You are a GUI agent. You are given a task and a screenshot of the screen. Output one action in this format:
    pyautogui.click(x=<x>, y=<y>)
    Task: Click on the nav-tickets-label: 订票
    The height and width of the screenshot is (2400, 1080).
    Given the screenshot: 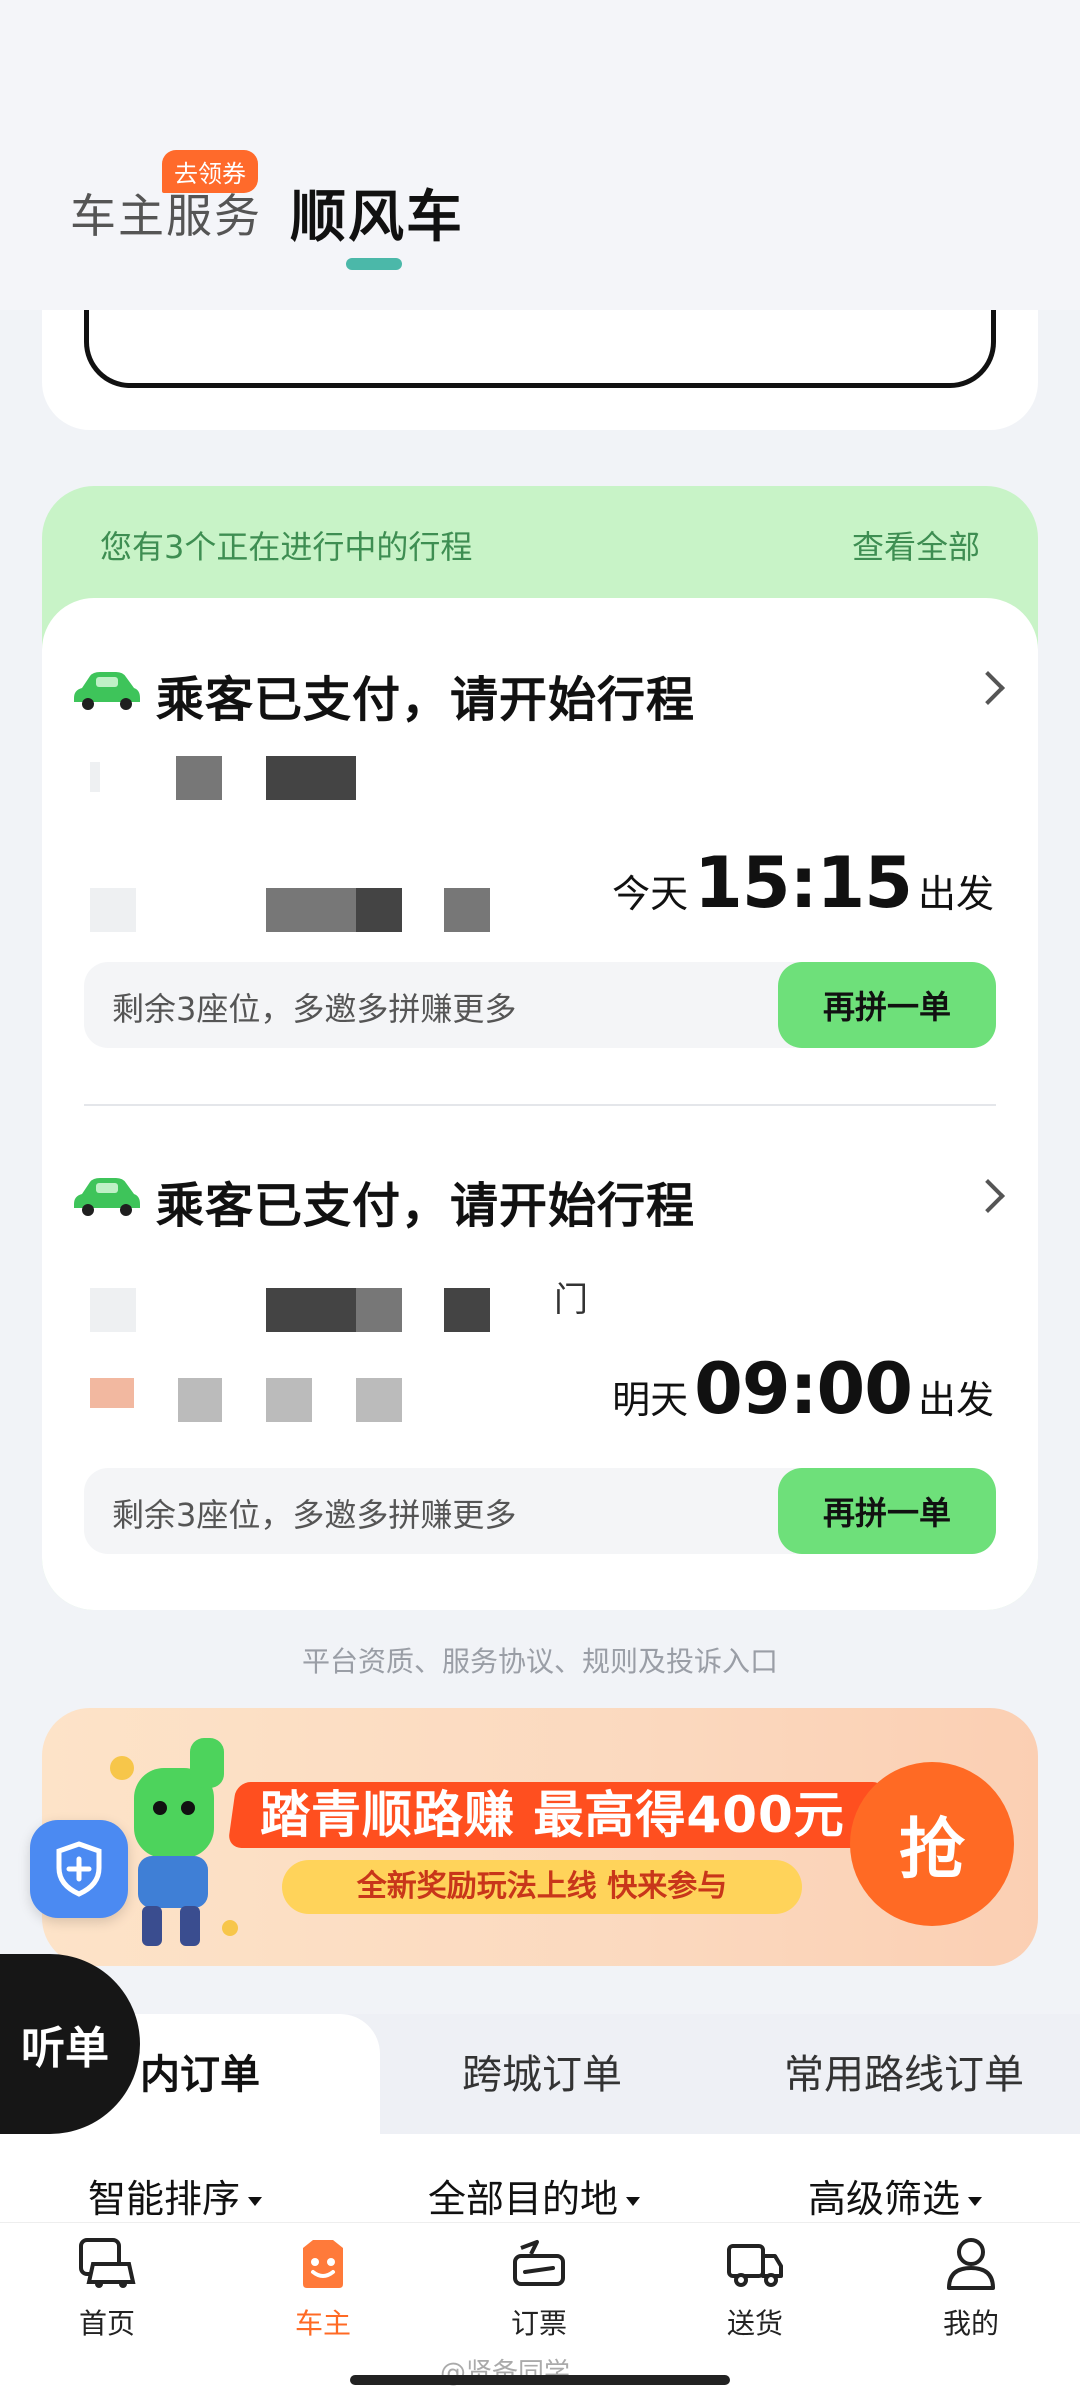 What is the action you would take?
    pyautogui.click(x=538, y=2323)
    